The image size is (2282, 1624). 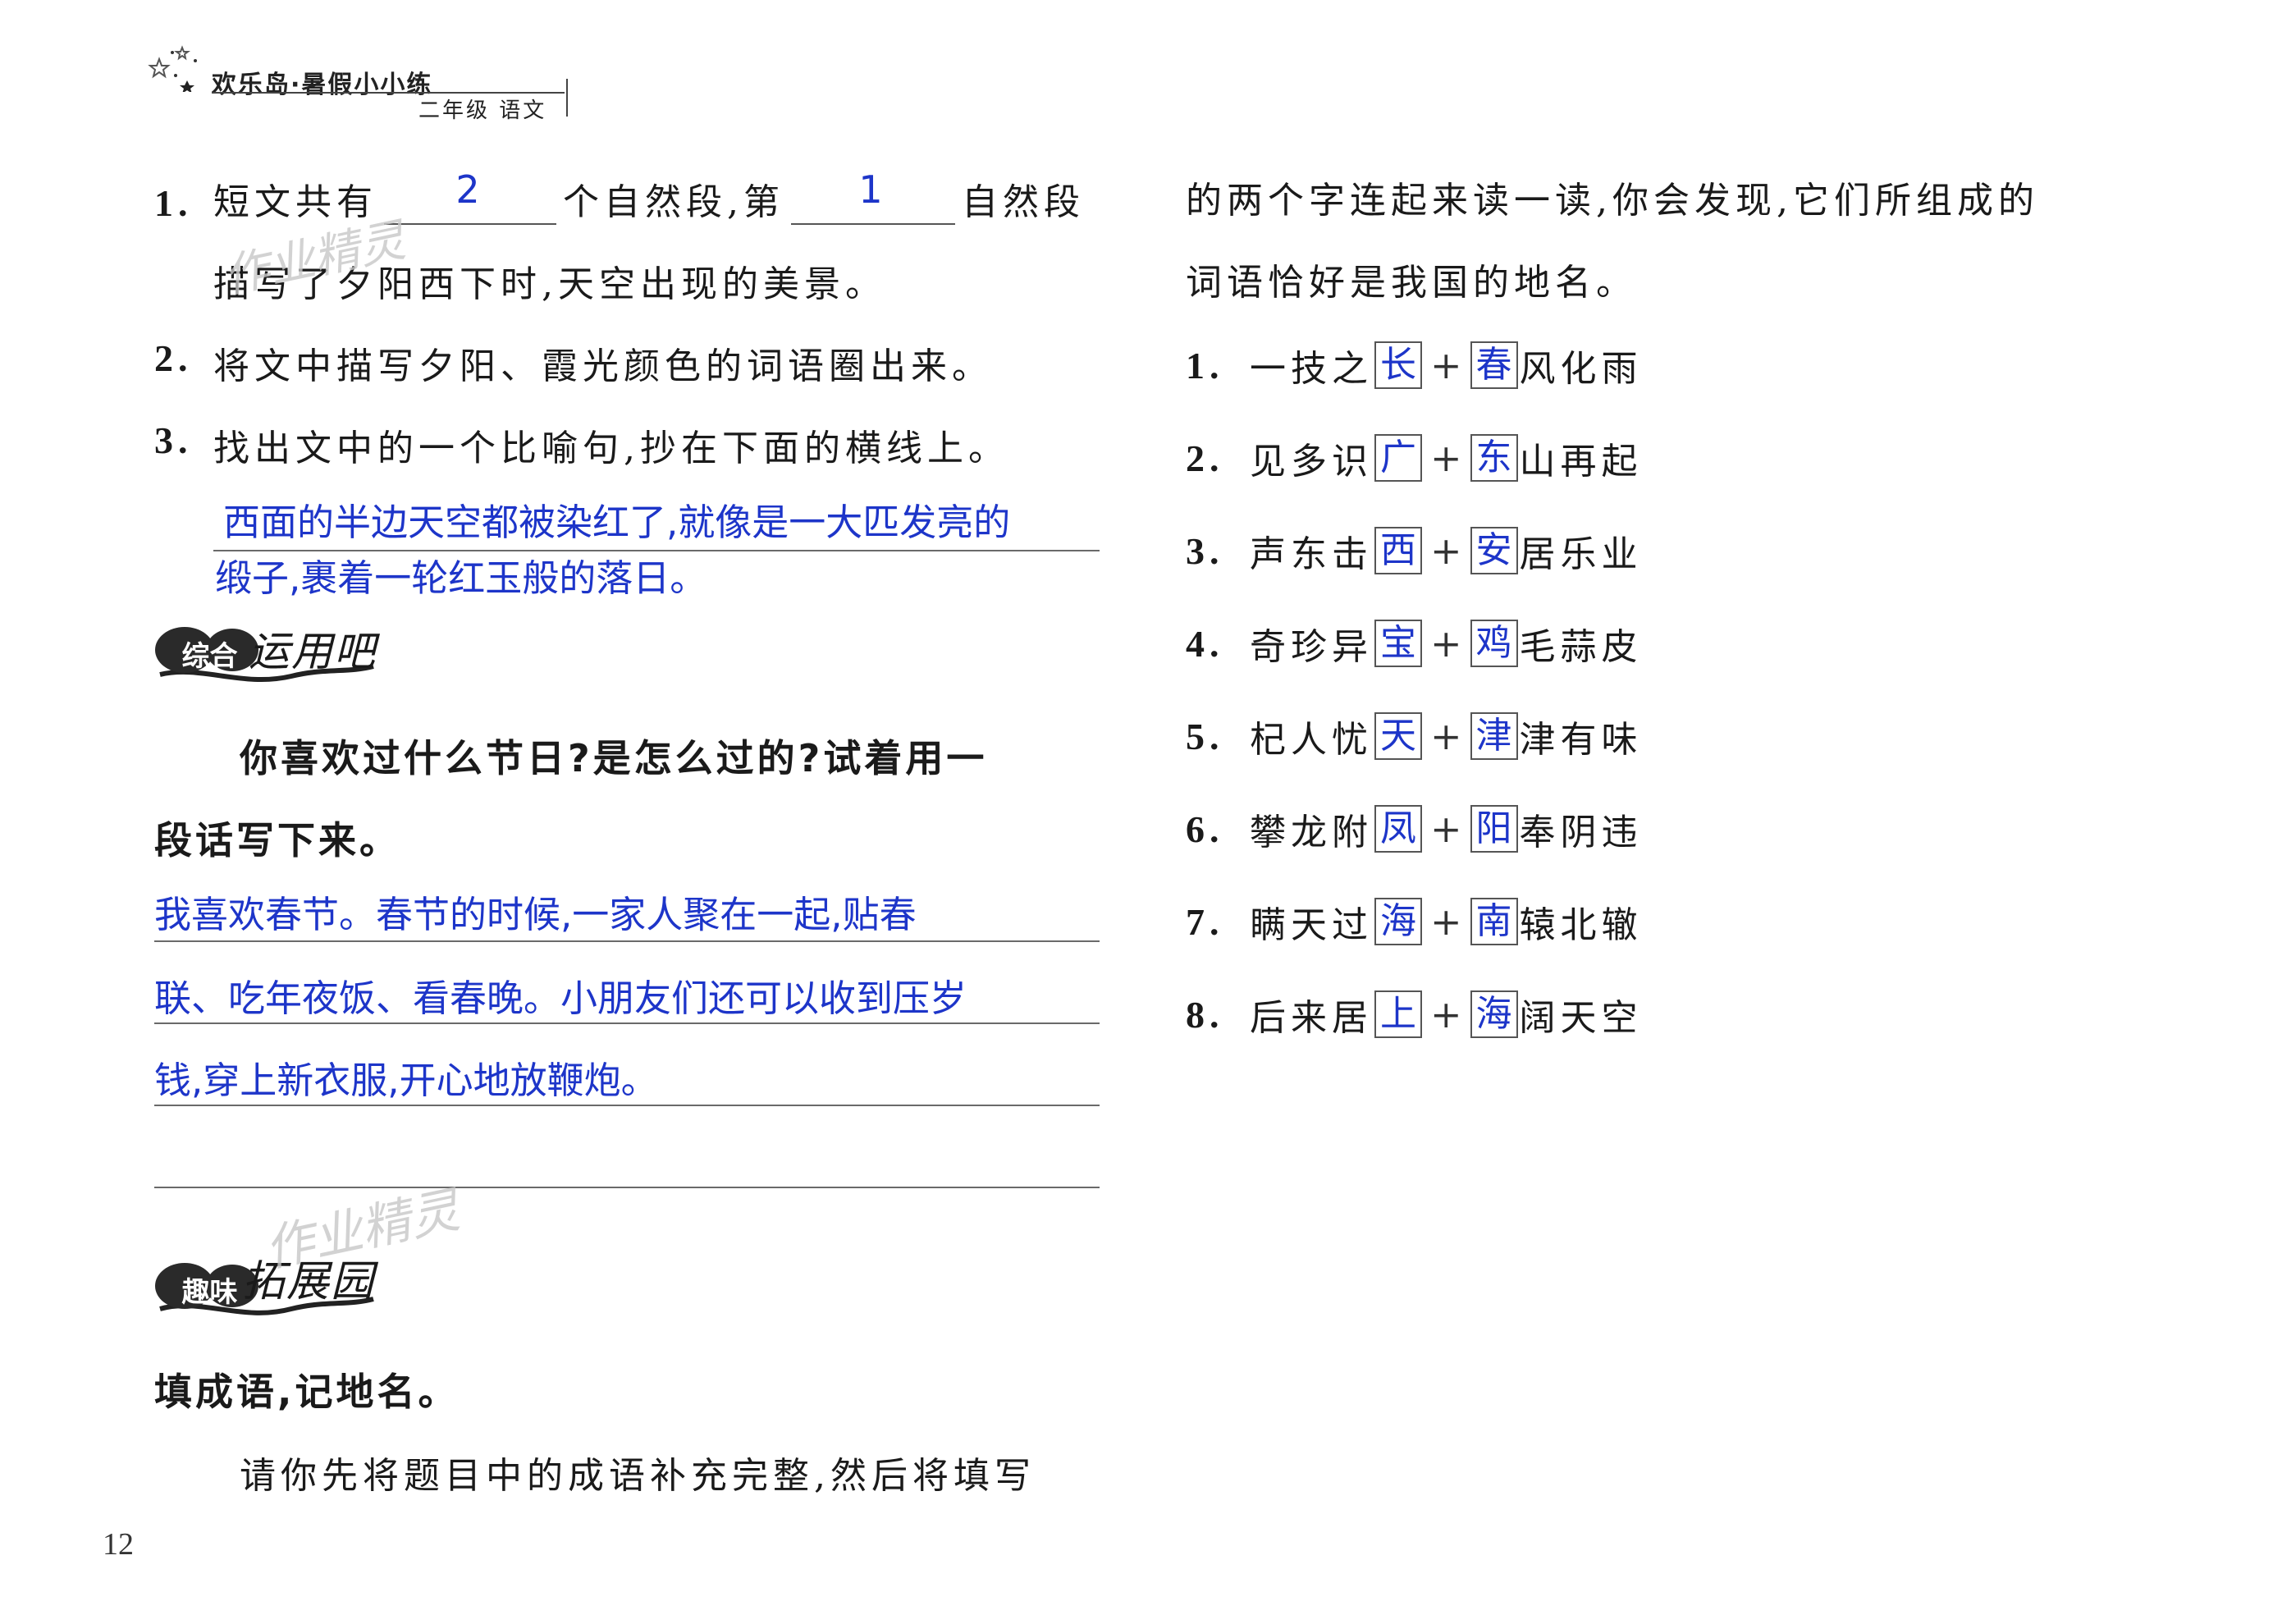 What do you see at coordinates (1581, 740) in the screenshot?
I see `idiom-suffix: 津有味` at bounding box center [1581, 740].